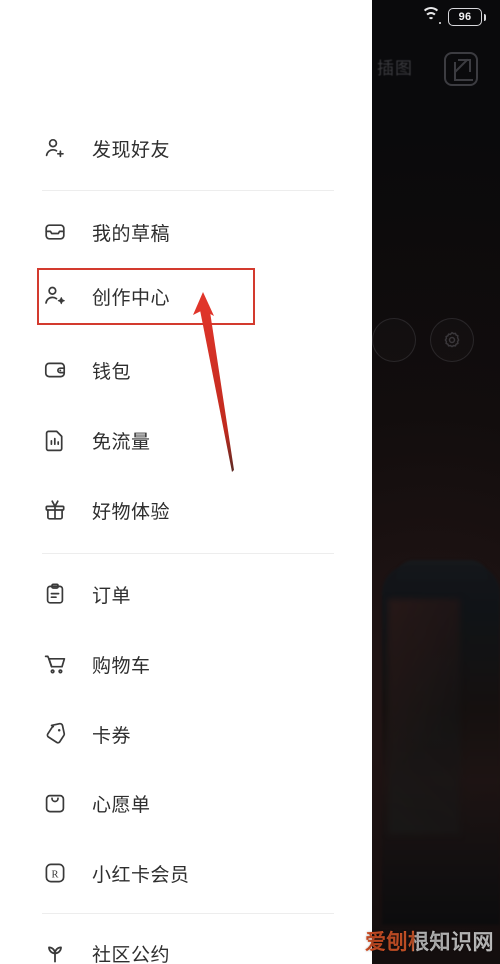 Image resolution: width=500 pixels, height=964 pixels. Describe the element at coordinates (395, 68) in the screenshot. I see `background-ghost-text: 插图` at that location.